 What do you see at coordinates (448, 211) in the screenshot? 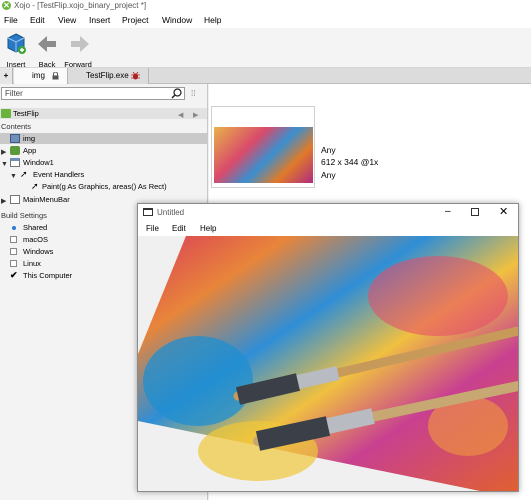
I see `minimize-icon: –` at bounding box center [448, 211].